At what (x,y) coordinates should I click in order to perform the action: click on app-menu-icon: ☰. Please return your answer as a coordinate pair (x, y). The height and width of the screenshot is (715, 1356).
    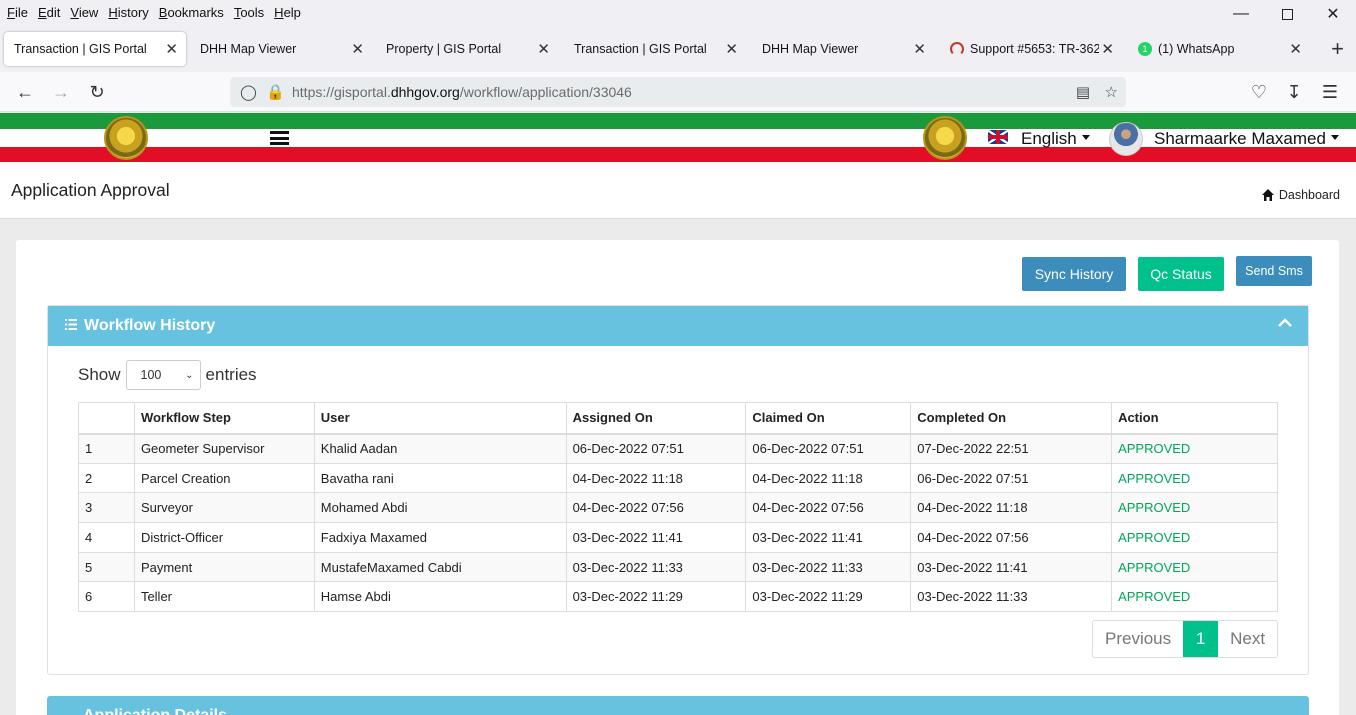
    Looking at the image, I should click on (1330, 92).